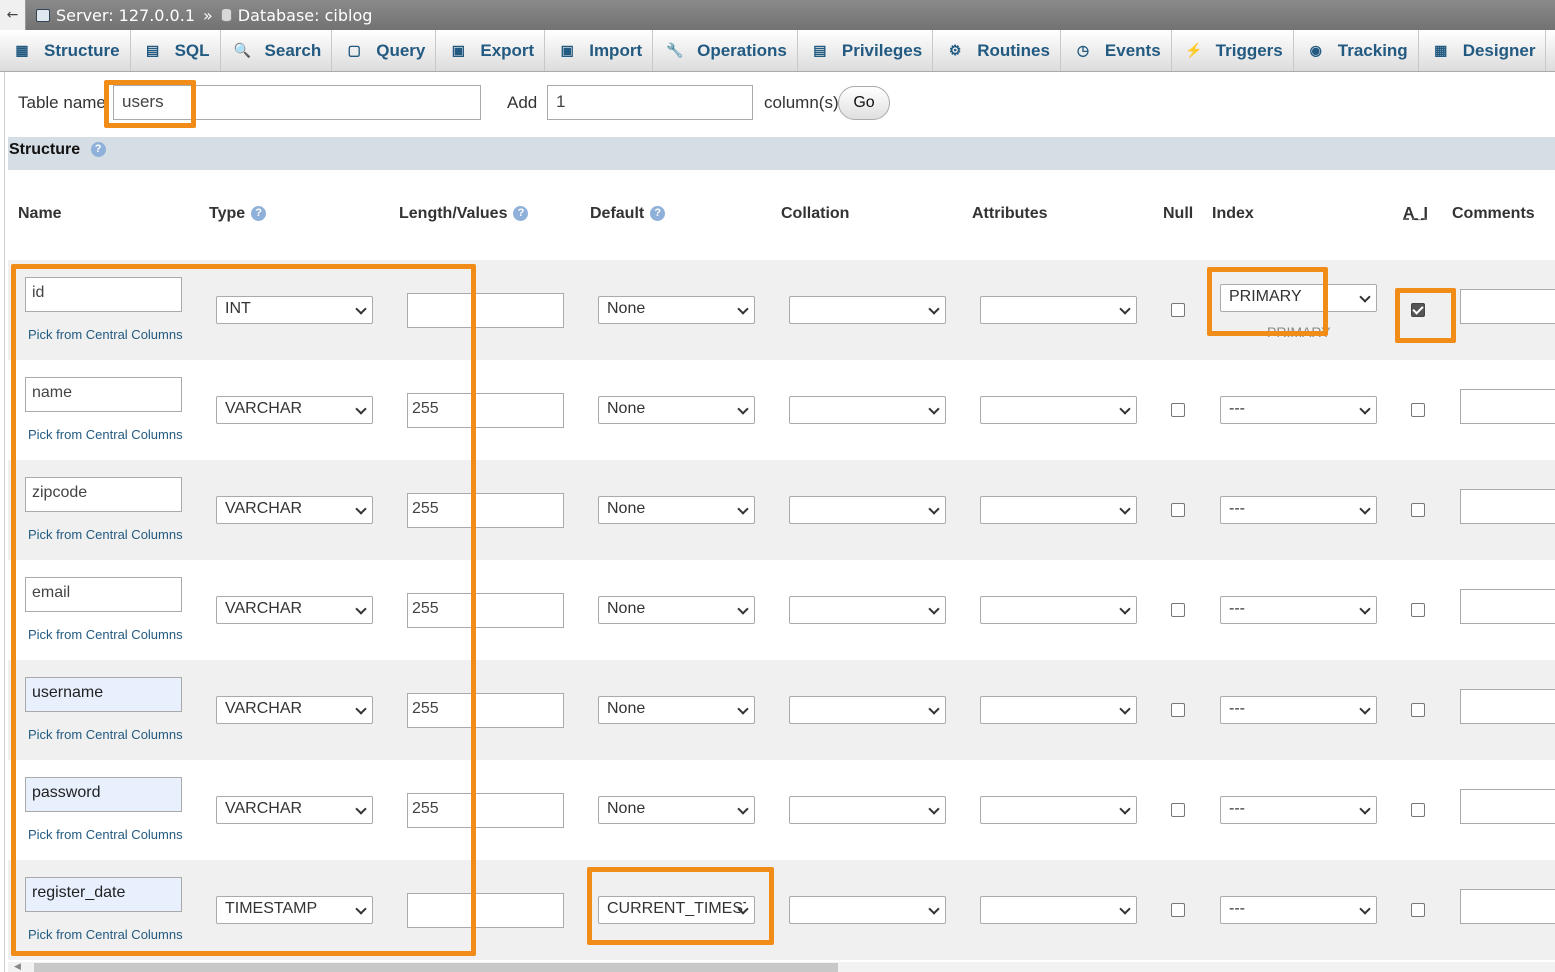 The height and width of the screenshot is (972, 1555). Describe the element at coordinates (436, 967) in the screenshot. I see `scrollbar-thumb` at that location.